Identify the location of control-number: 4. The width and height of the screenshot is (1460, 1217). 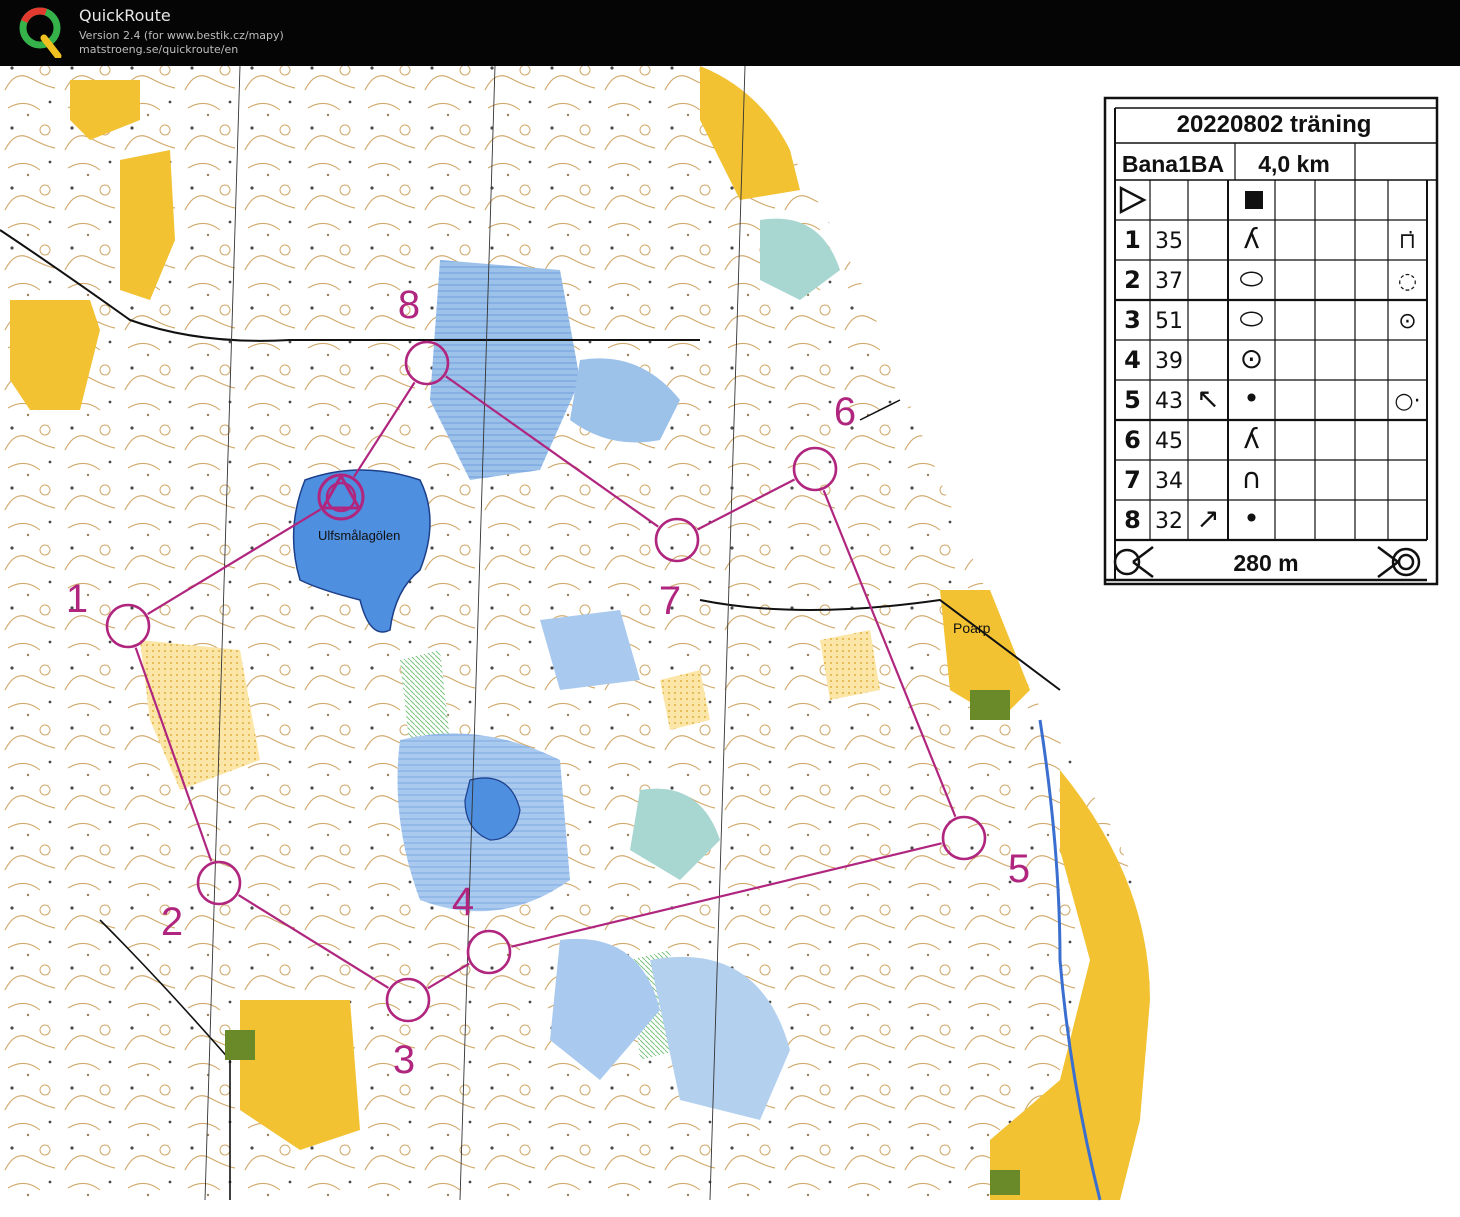
(463, 902).